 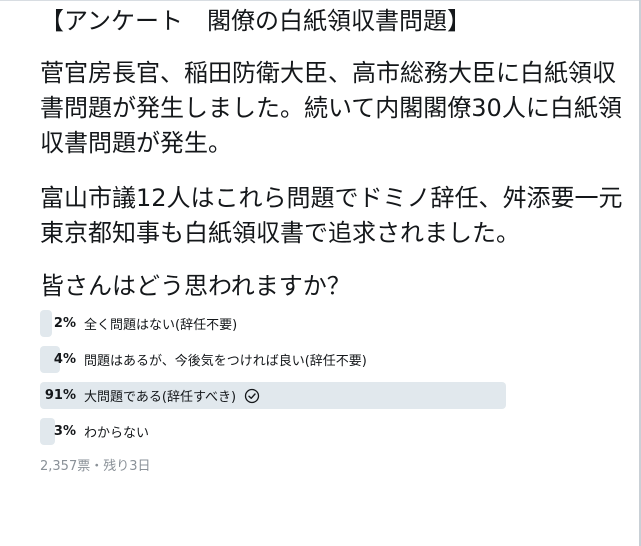 I want to click on poll-percent: 91%, so click(x=60, y=395).